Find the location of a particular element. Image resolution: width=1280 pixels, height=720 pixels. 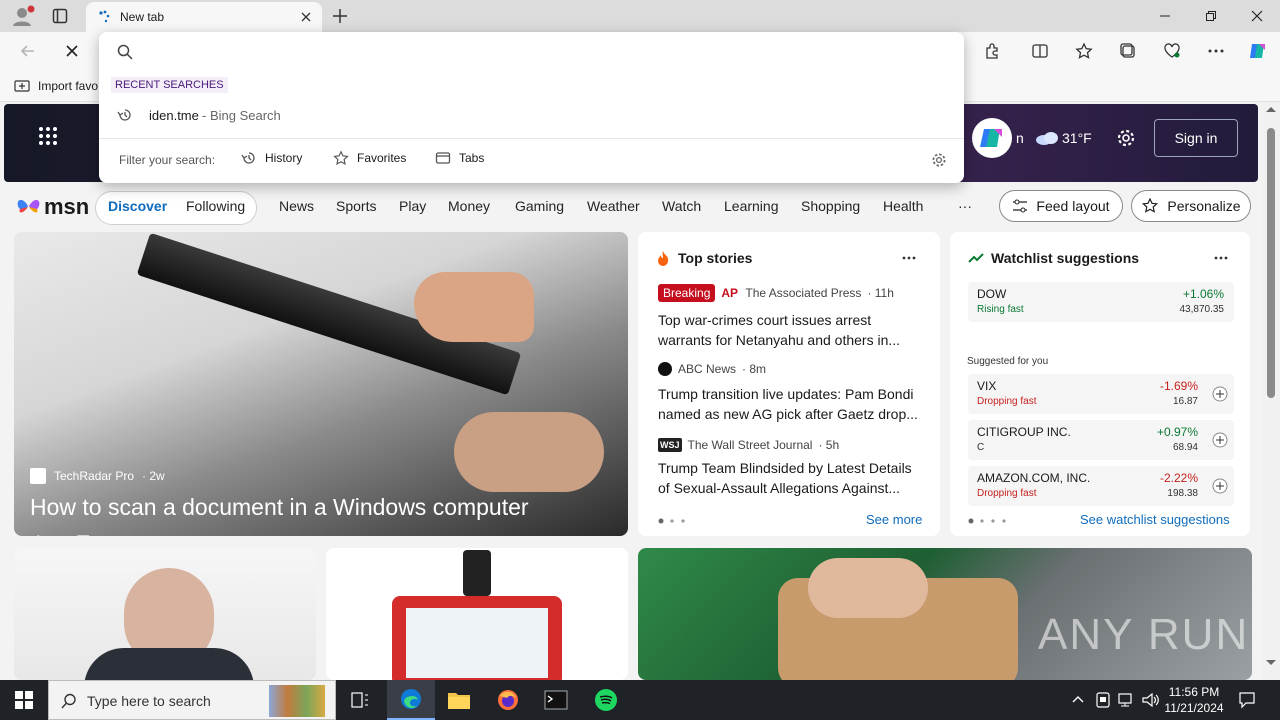

close-window-icon is located at coordinates (1257, 16).